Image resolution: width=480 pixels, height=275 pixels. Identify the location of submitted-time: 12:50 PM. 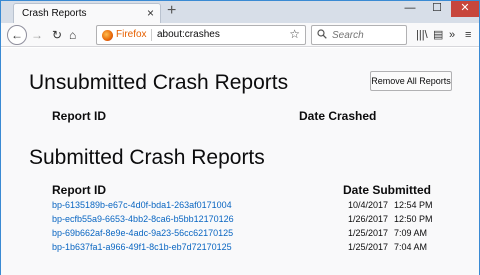
(413, 219).